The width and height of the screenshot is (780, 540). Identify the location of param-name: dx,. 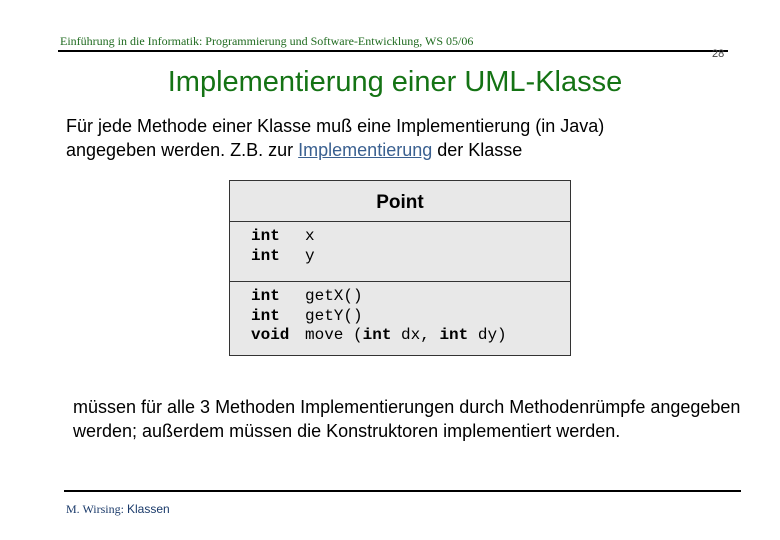
(415, 335).